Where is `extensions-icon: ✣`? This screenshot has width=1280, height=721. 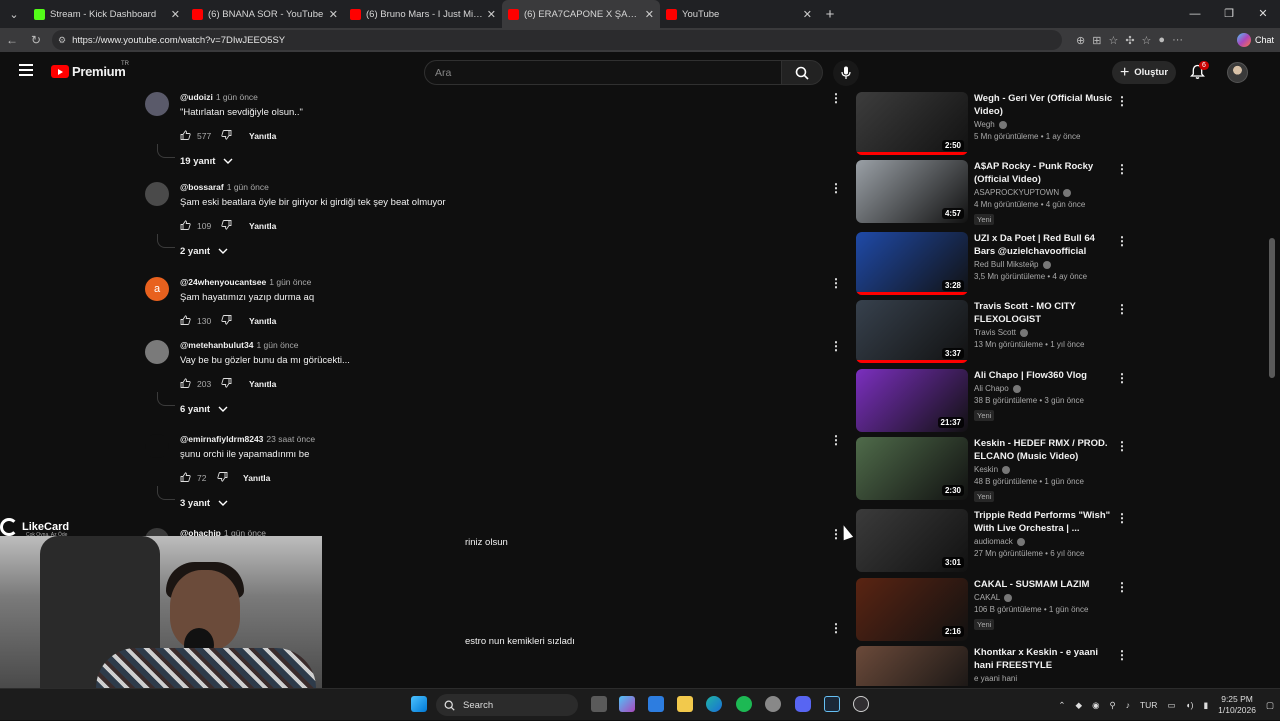 extensions-icon: ✣ is located at coordinates (1129, 40).